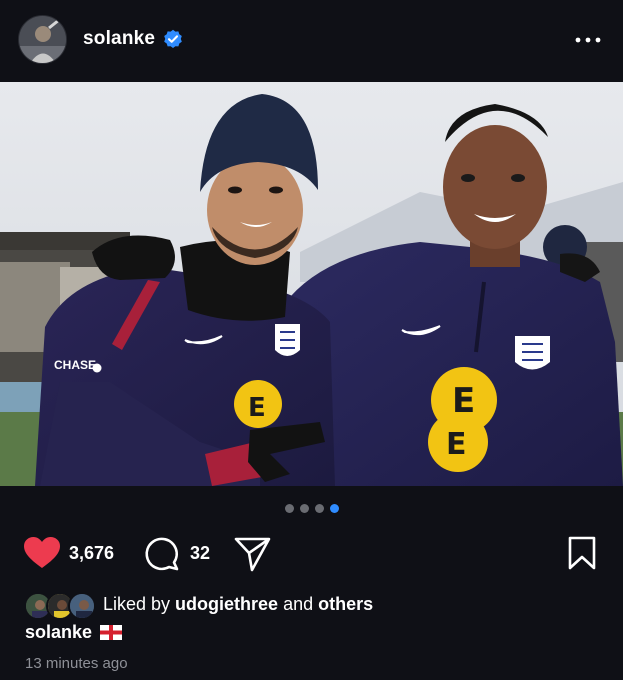 Image resolution: width=623 pixels, height=680 pixels. I want to click on heart-icon, so click(42, 553).